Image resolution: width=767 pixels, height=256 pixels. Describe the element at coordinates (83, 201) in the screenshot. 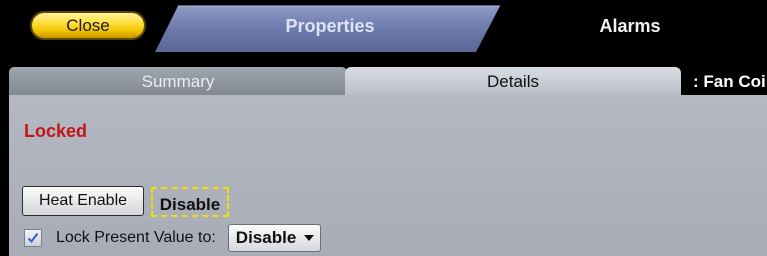

I see `heat-enable-button: Heat Enable` at that location.